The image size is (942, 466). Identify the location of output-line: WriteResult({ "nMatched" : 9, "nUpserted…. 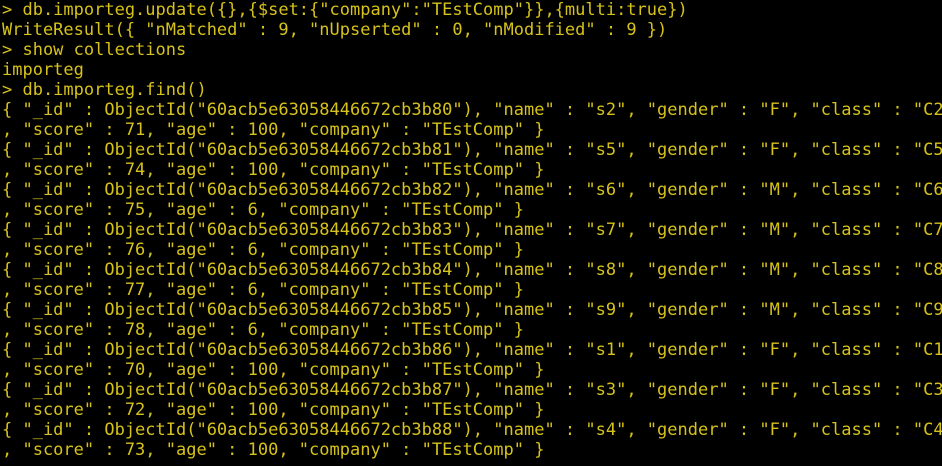
(335, 30).